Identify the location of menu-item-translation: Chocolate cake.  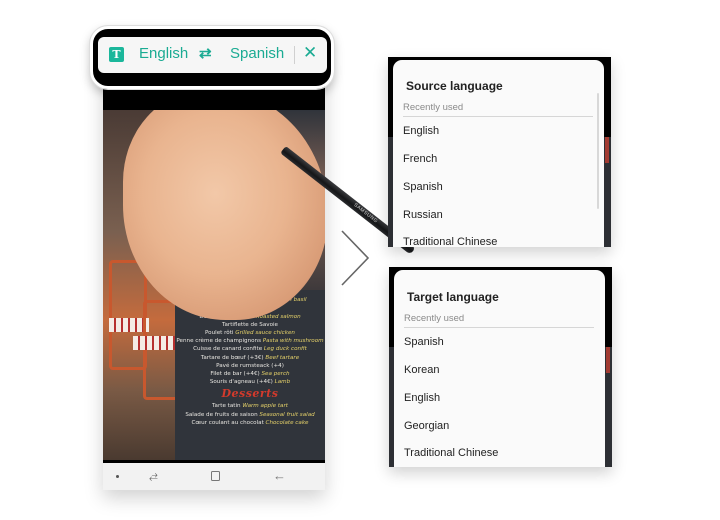
(286, 422).